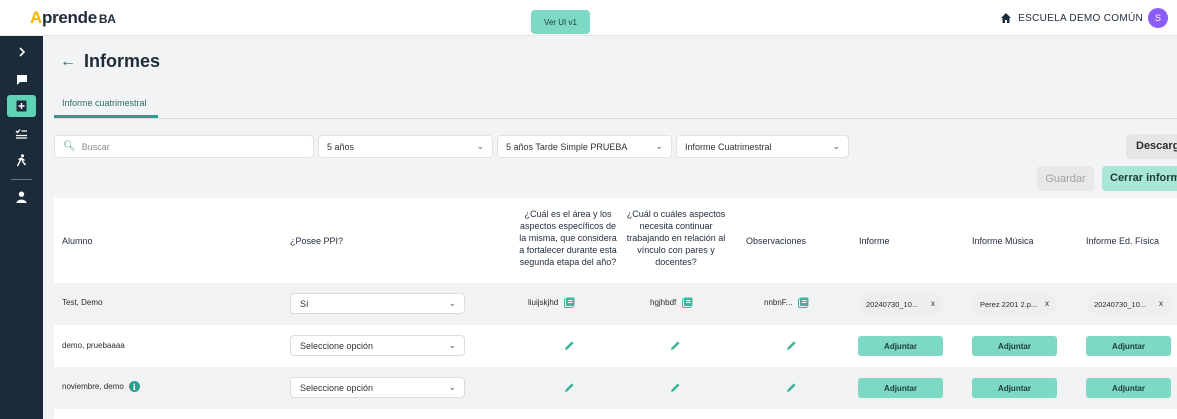 The image size is (1177, 419). Describe the element at coordinates (1123, 241) in the screenshot. I see `header-pe-report: Informe Ed. Física` at that location.